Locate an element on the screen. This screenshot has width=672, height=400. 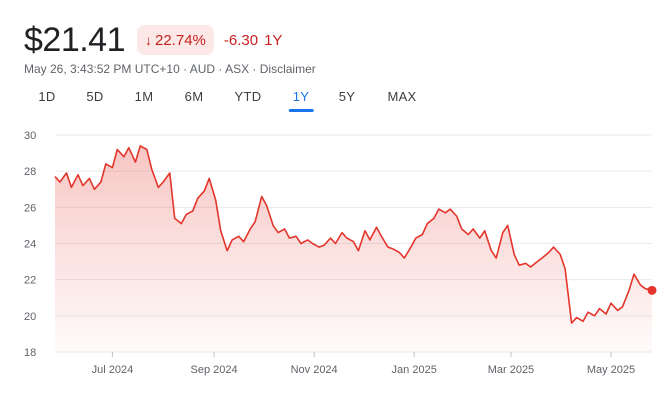
y-tick-label: 22 is located at coordinates (30, 281).